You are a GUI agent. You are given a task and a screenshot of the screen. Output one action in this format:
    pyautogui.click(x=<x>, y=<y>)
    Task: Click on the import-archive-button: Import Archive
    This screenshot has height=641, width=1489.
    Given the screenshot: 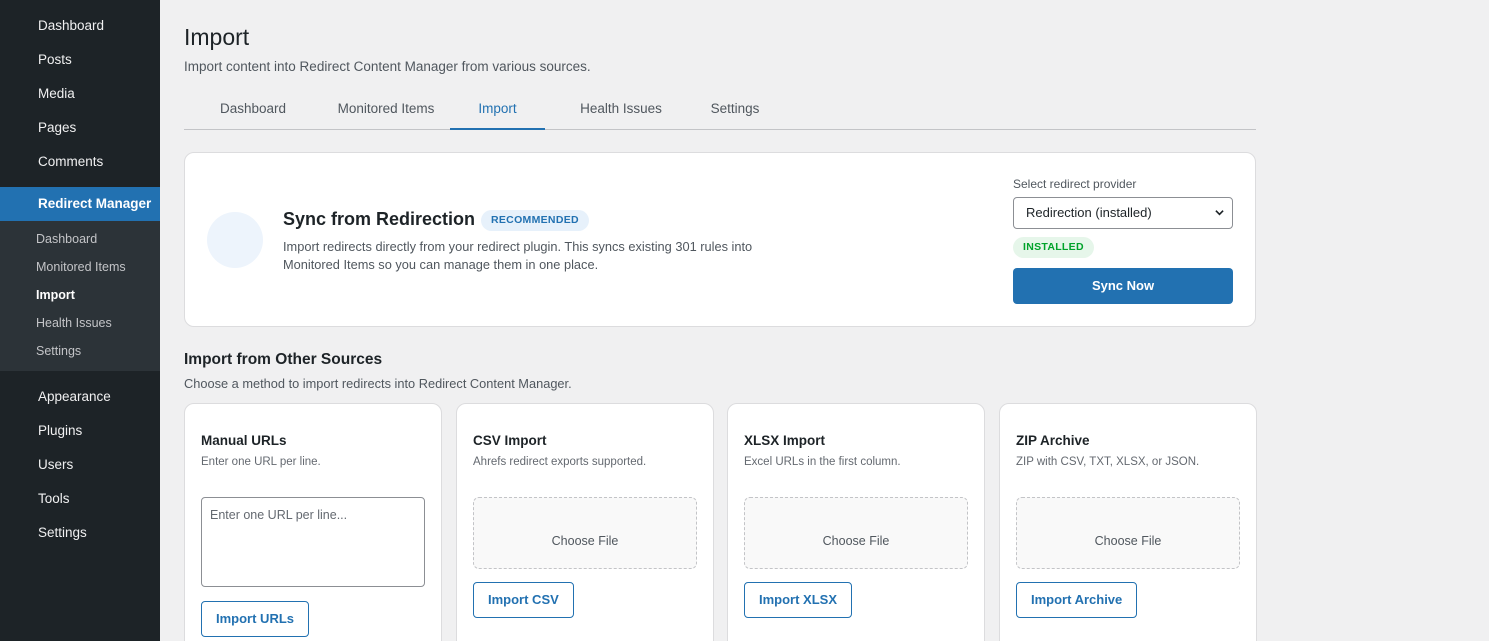 What is the action you would take?
    pyautogui.click(x=1077, y=600)
    